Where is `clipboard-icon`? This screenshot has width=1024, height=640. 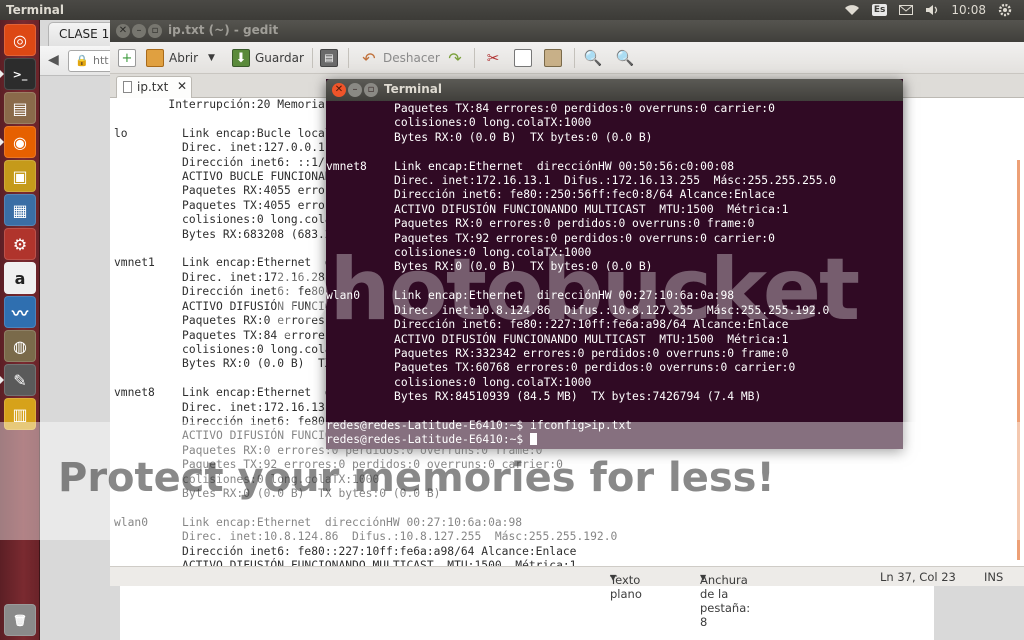 clipboard-icon is located at coordinates (553, 58).